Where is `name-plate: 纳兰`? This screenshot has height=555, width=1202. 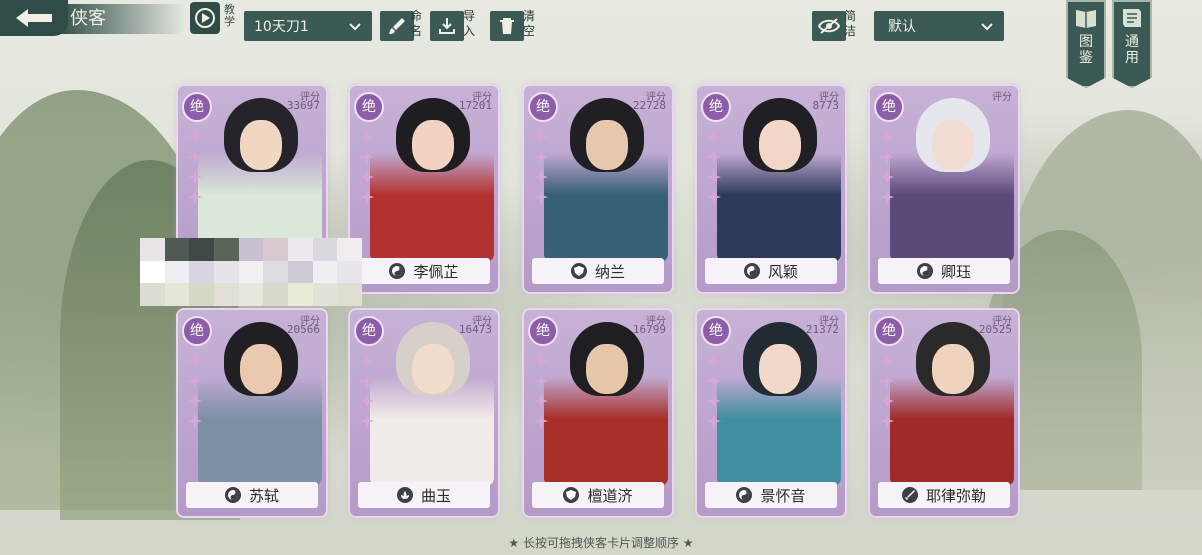
name-plate: 纳兰 is located at coordinates (598, 271).